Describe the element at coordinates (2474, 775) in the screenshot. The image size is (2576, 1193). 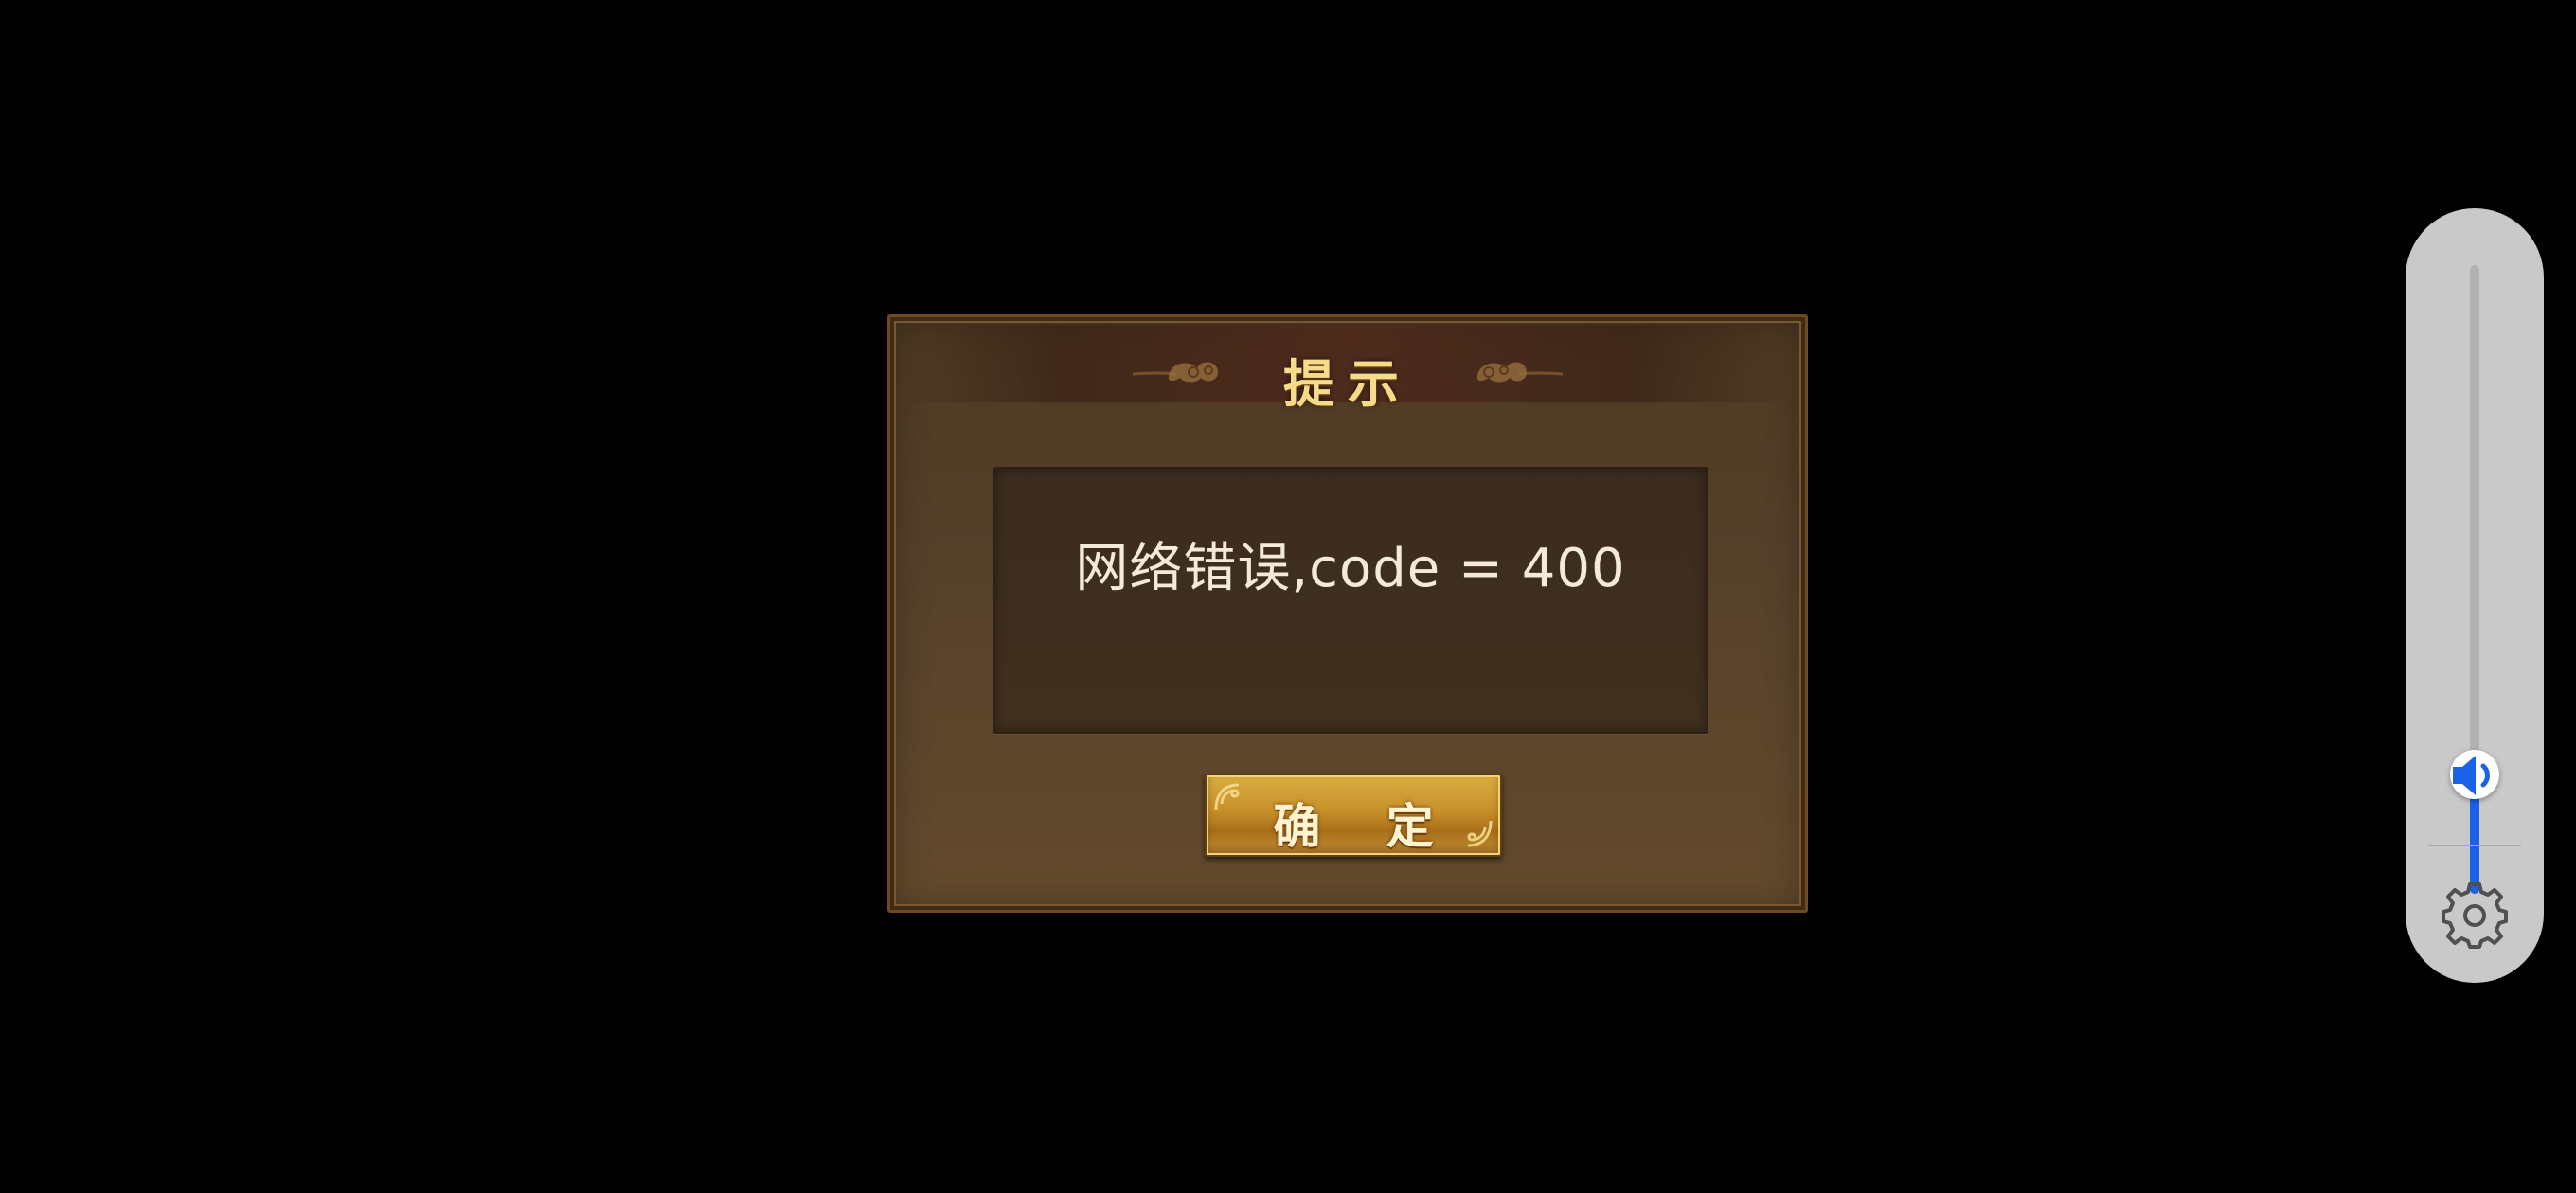
I see `speaker-icon` at that location.